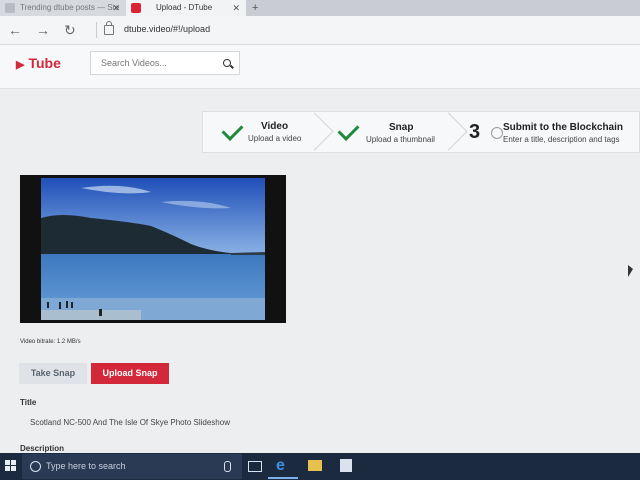  I want to click on step-title: Submit to the Blockchain, so click(563, 127).